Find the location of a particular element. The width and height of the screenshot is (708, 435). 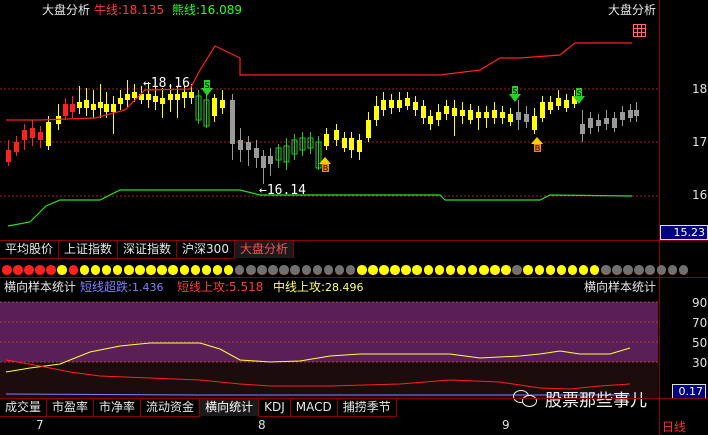

x-axis-label: 8 is located at coordinates (262, 425).